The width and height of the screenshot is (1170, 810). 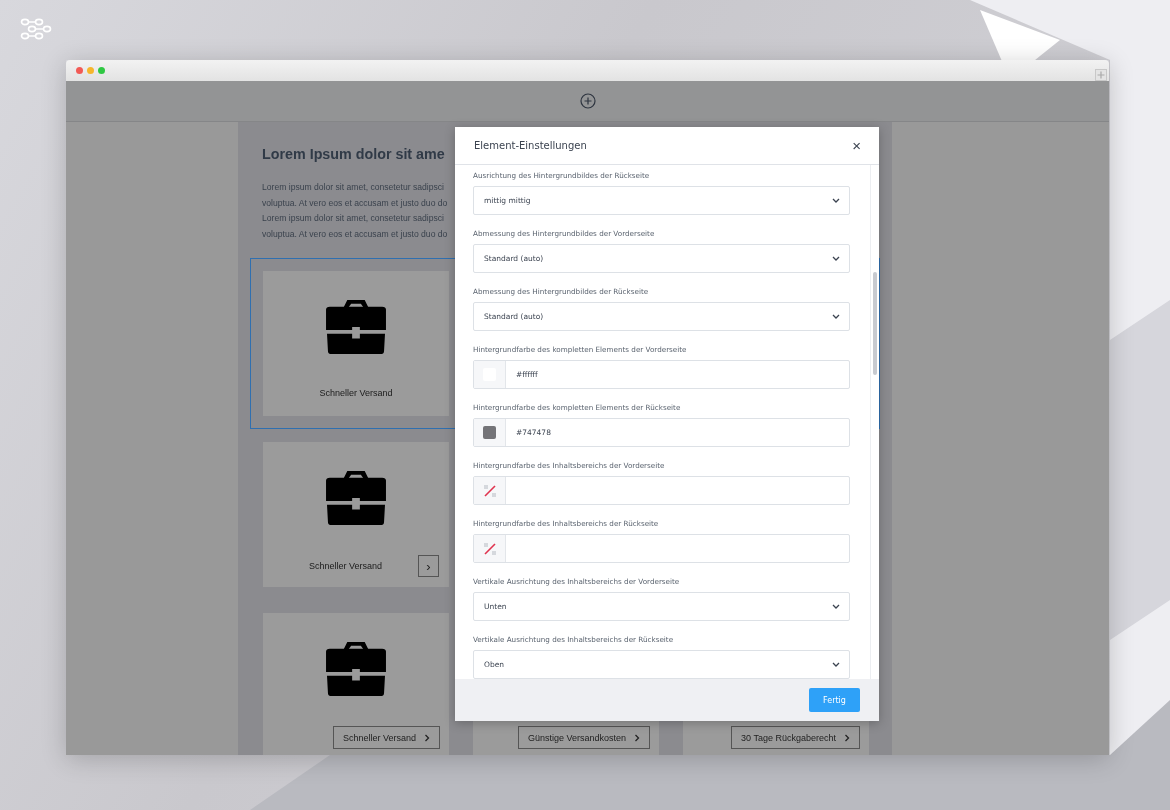 What do you see at coordinates (101, 70) in the screenshot?
I see `maximize-dot-icon` at bounding box center [101, 70].